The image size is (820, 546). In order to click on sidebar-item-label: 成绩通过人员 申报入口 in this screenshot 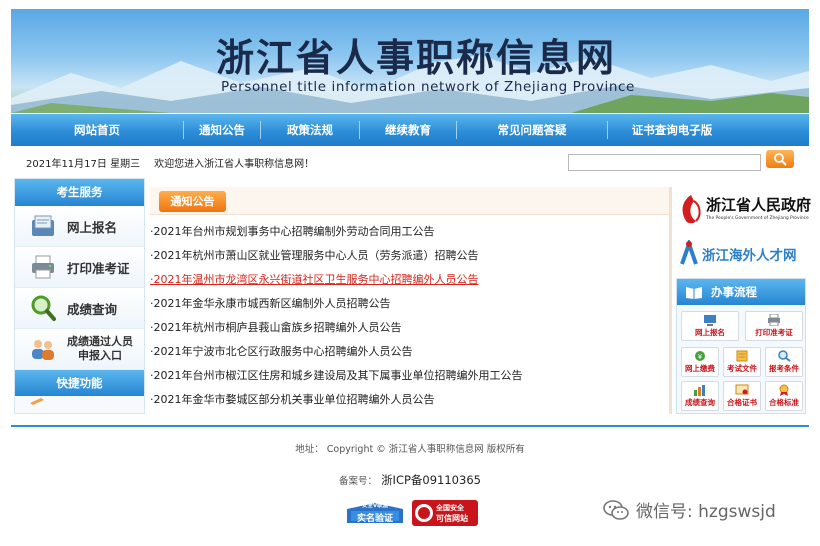, I will do `click(100, 349)`.